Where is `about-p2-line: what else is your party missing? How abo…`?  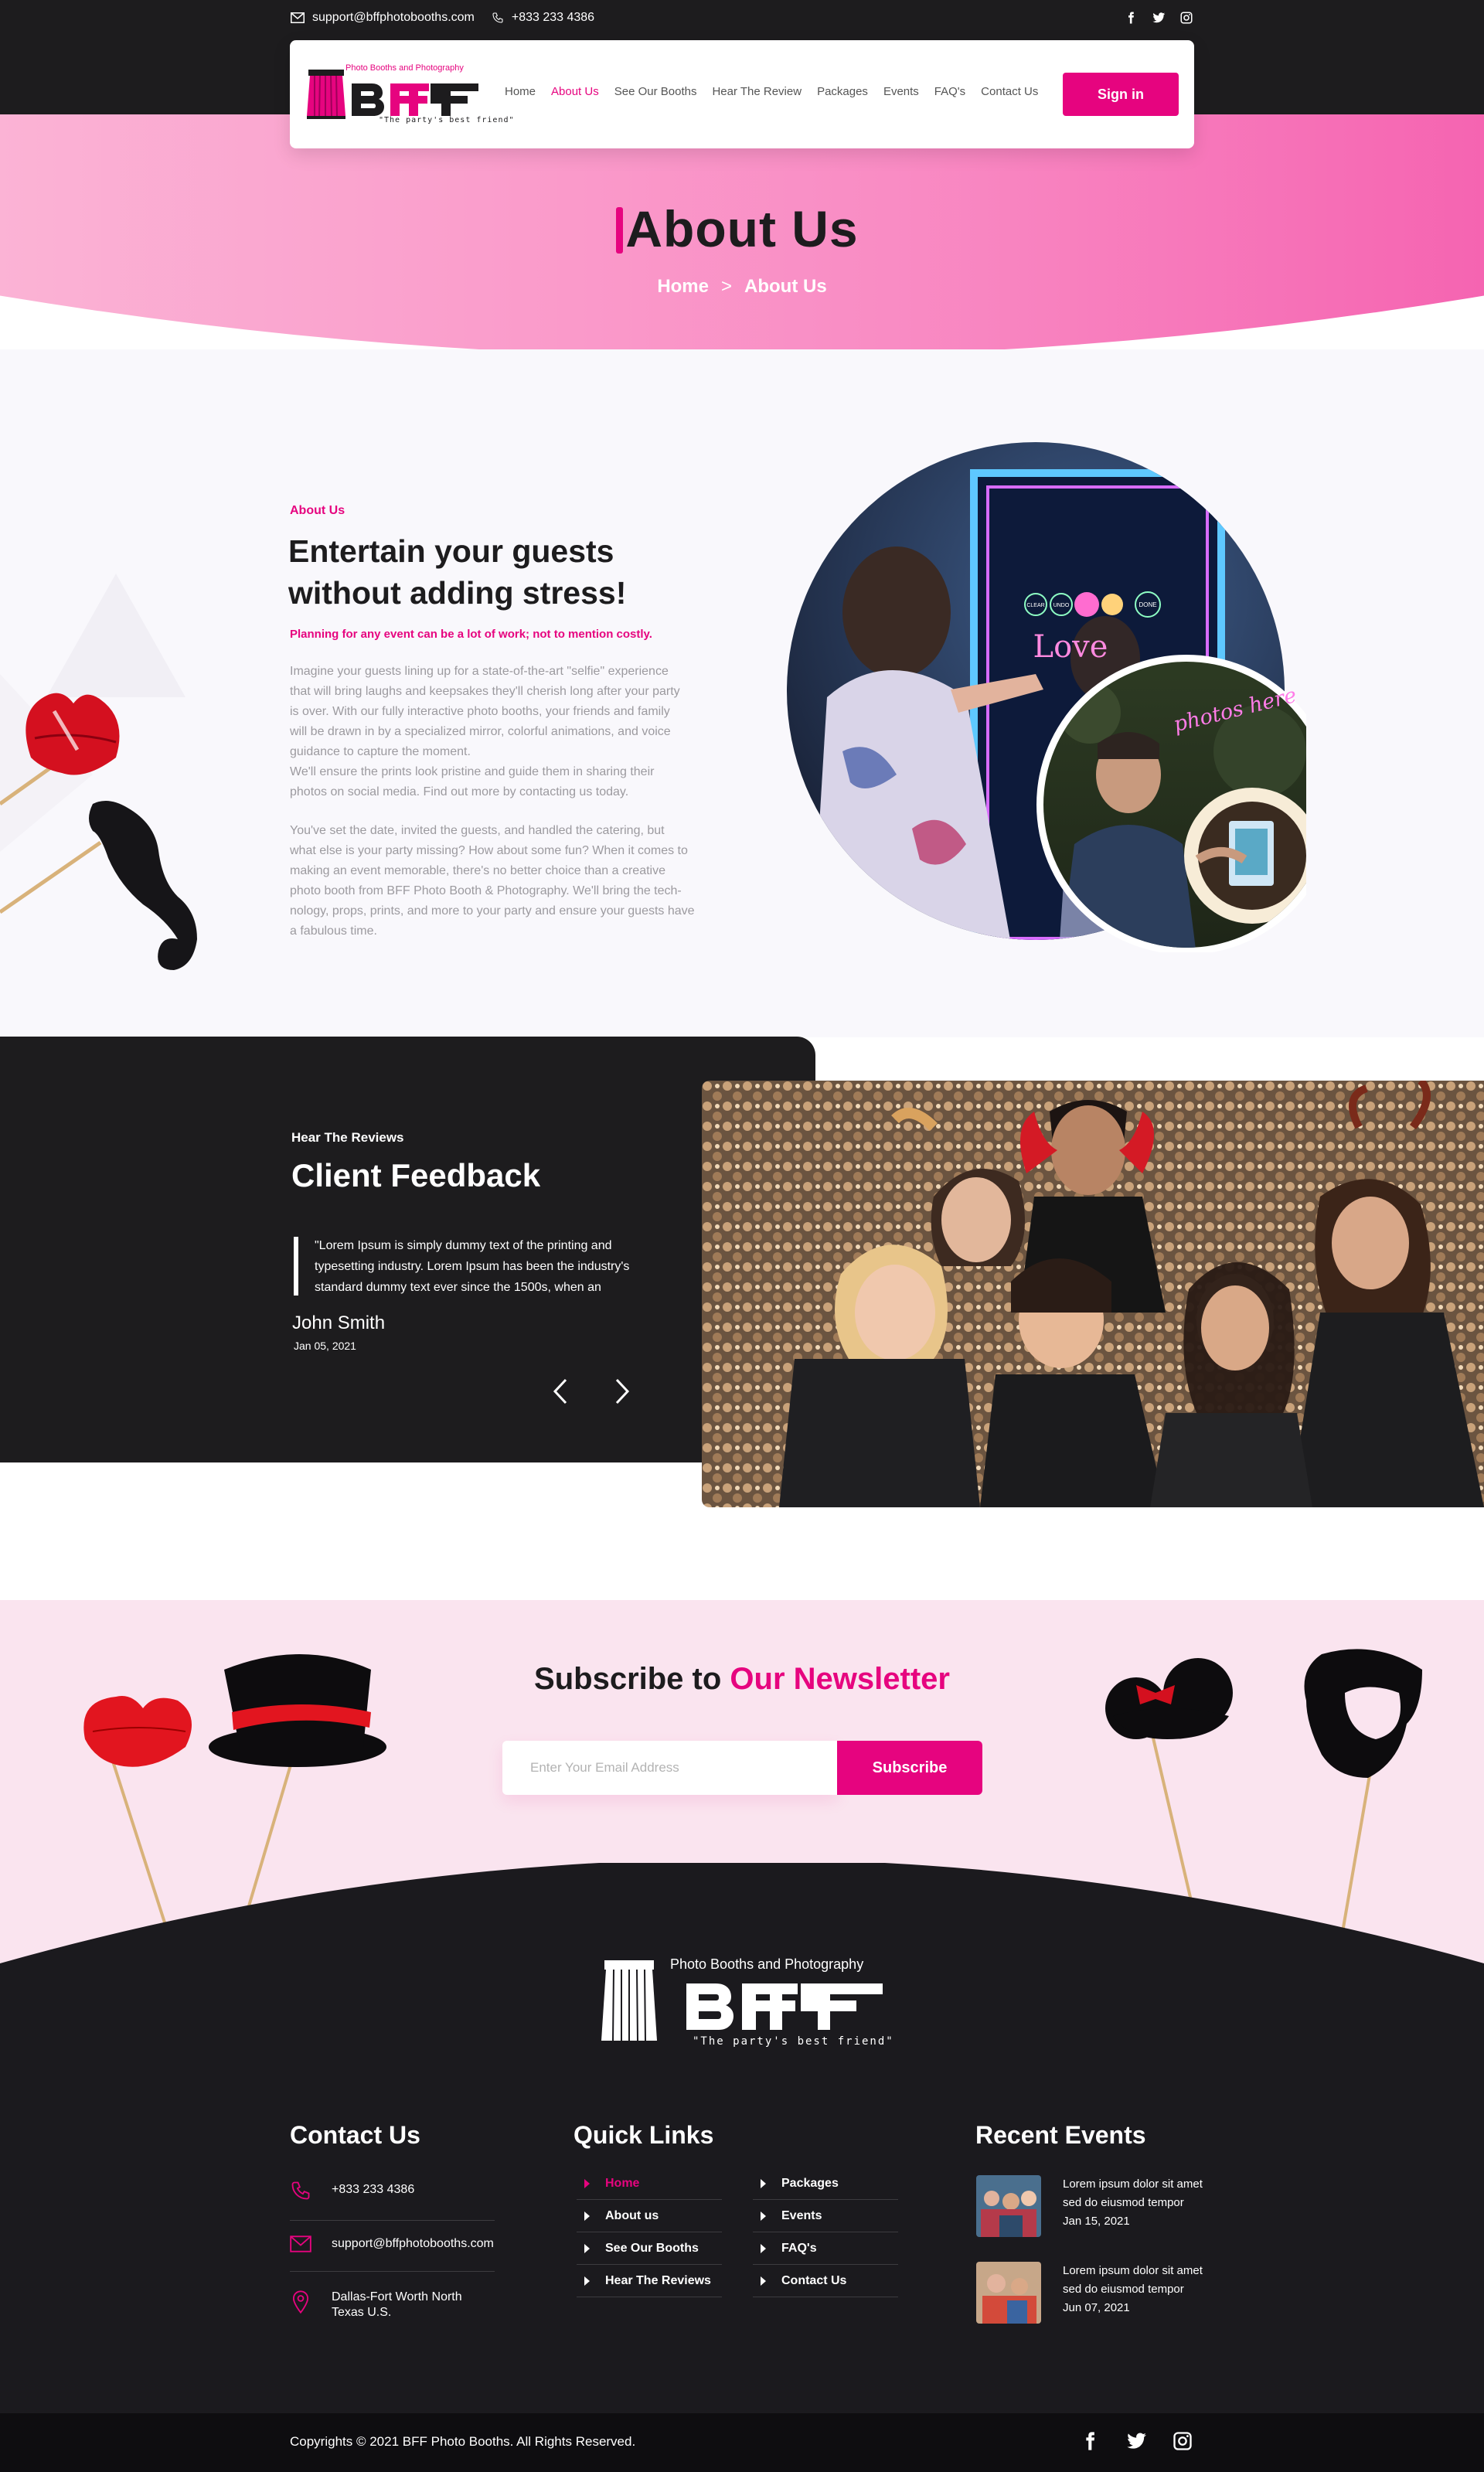
about-p2-line: what else is your party missing? How abo… is located at coordinates (489, 851).